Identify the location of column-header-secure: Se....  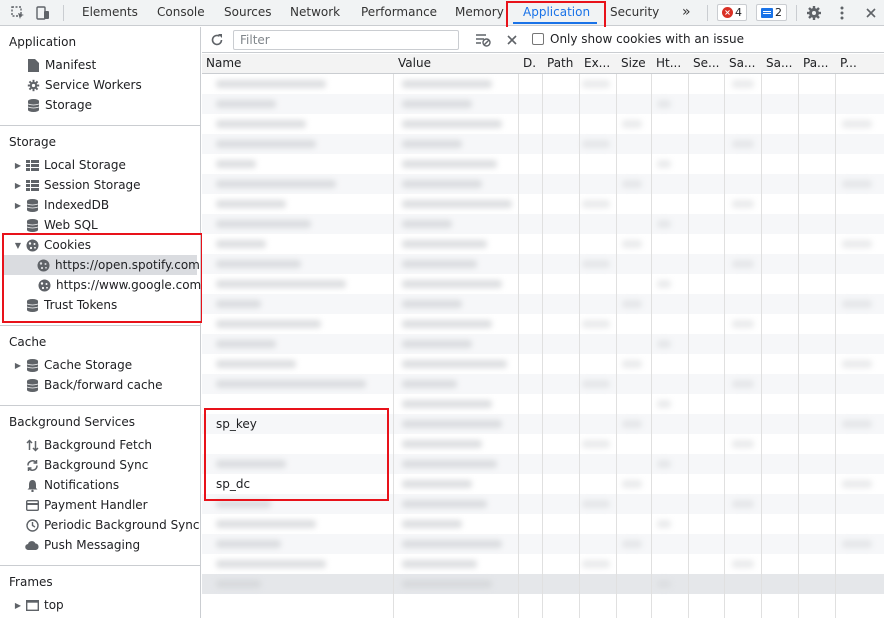
(706, 64).